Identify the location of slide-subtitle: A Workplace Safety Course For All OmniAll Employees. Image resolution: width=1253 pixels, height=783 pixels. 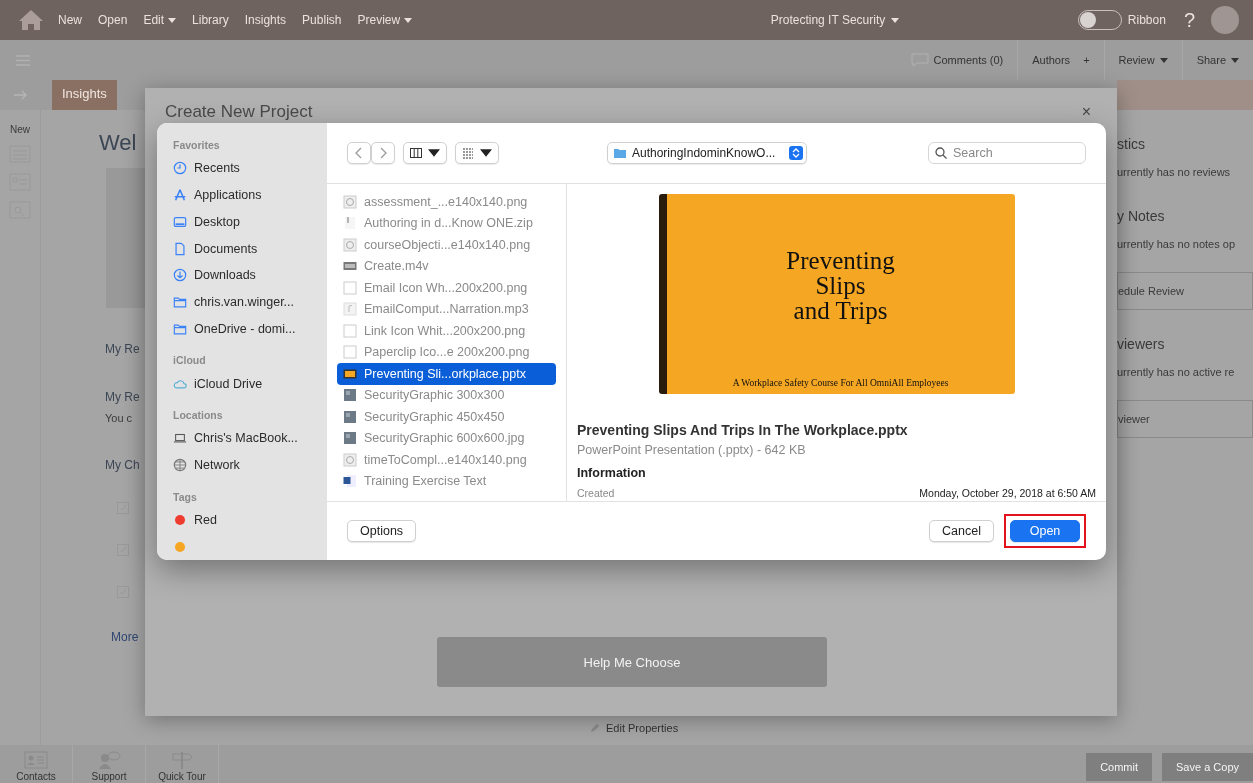
(840, 383).